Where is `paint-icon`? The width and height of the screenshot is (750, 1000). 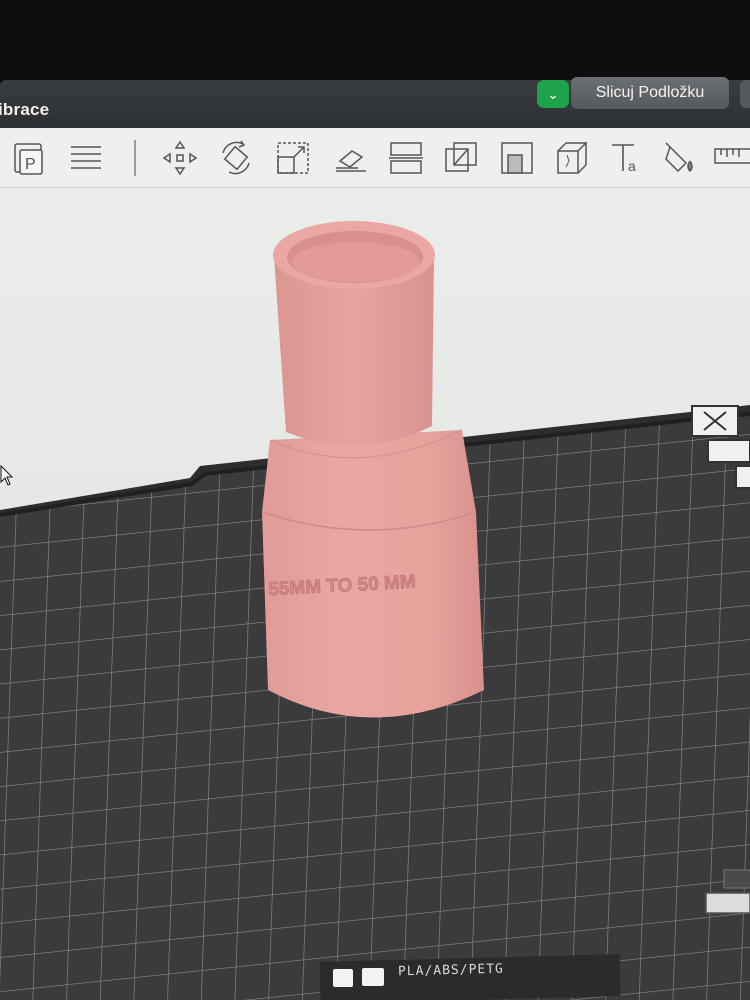 paint-icon is located at coordinates (681, 158).